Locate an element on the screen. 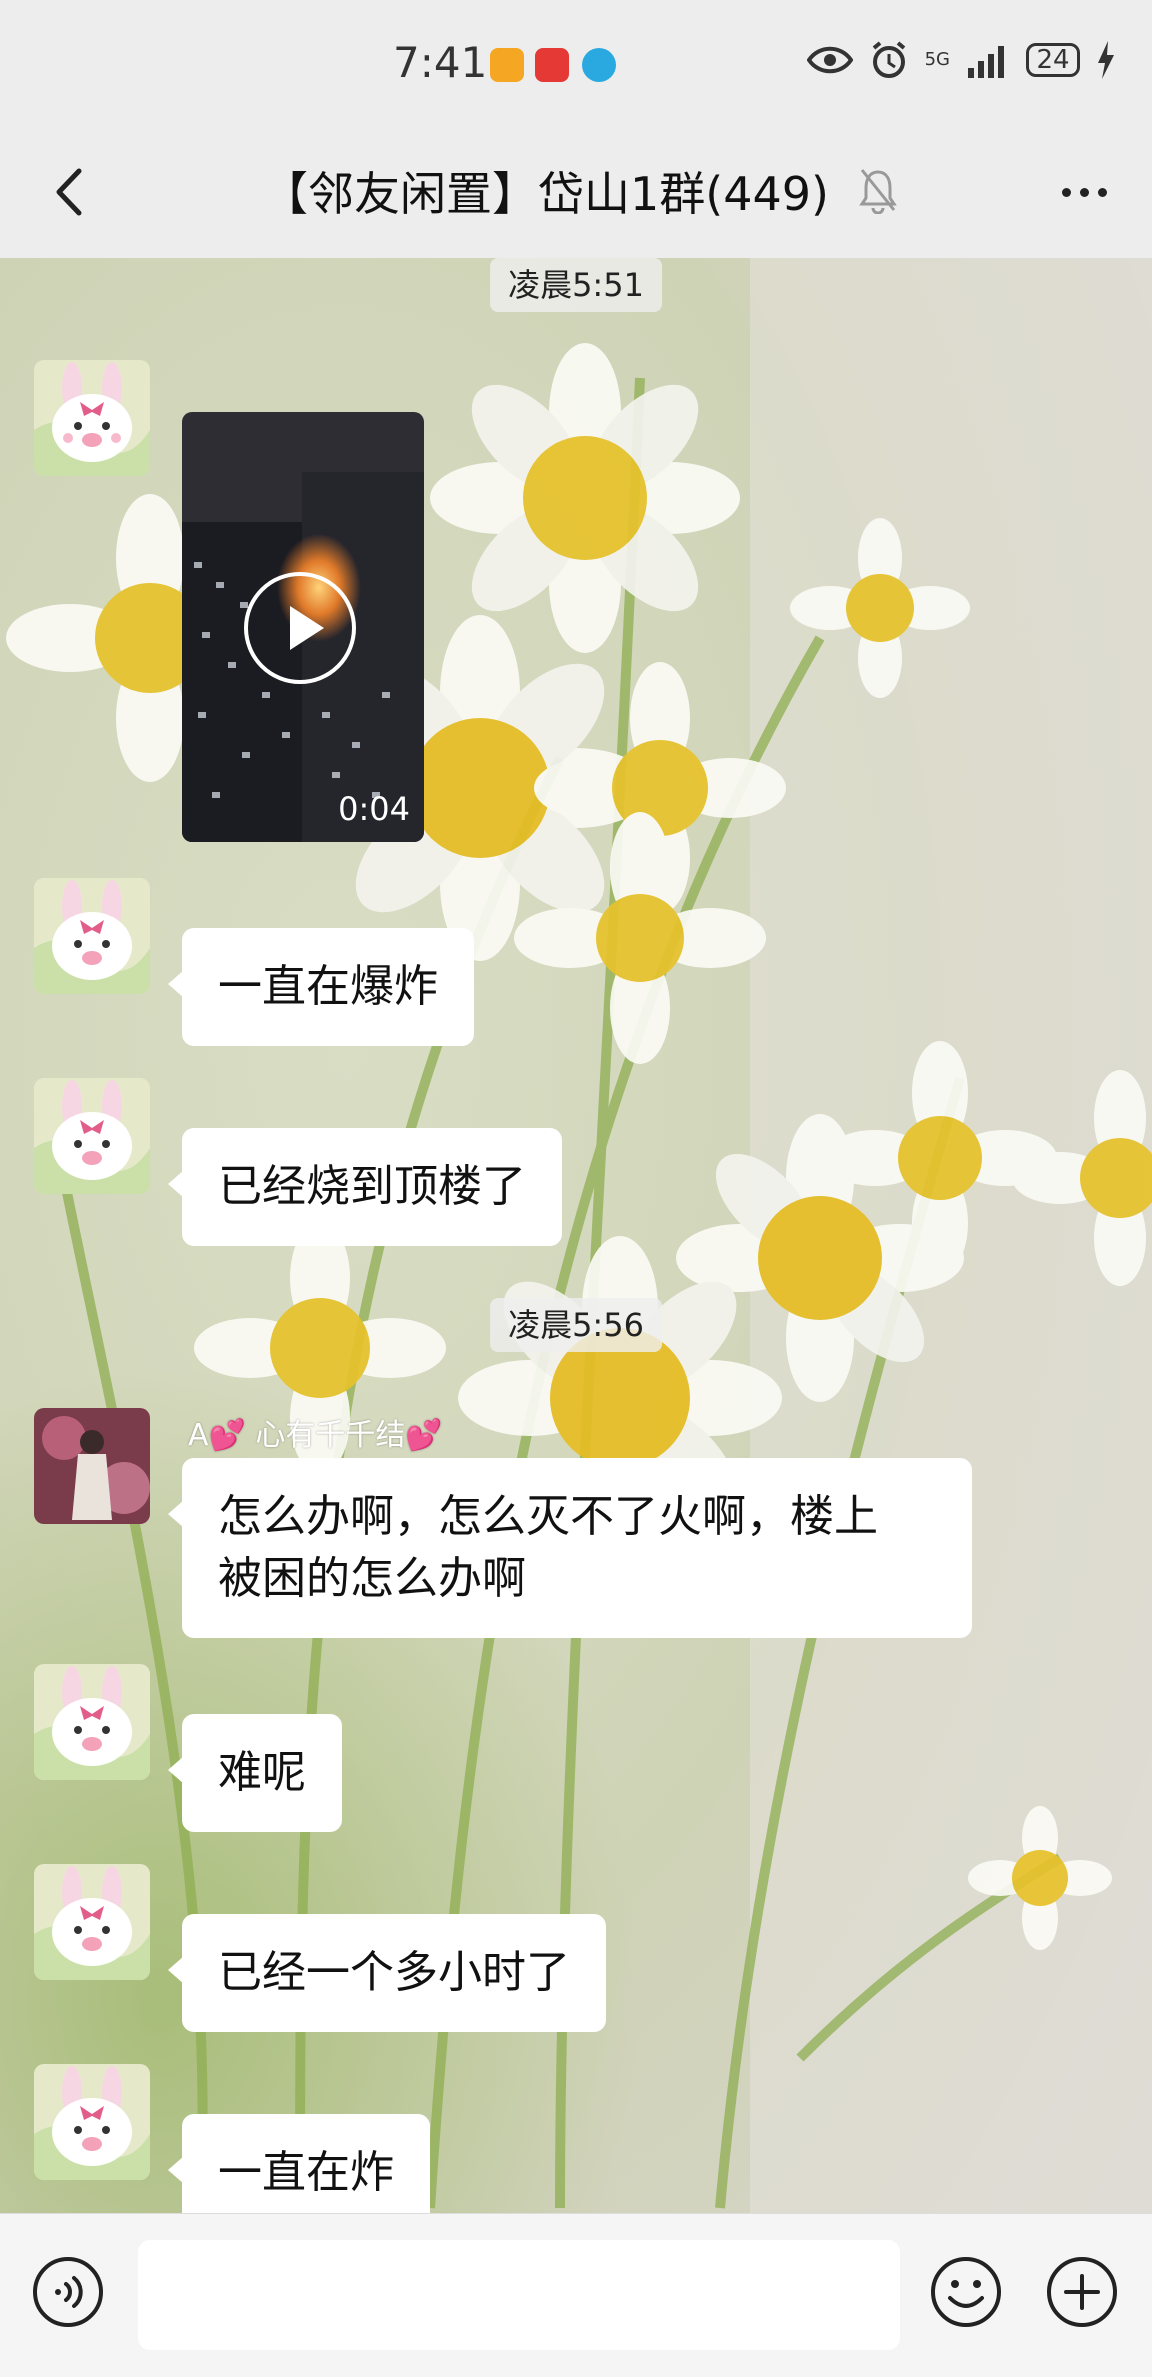 The image size is (1152, 2377). charging-icon is located at coordinates (1106, 60).